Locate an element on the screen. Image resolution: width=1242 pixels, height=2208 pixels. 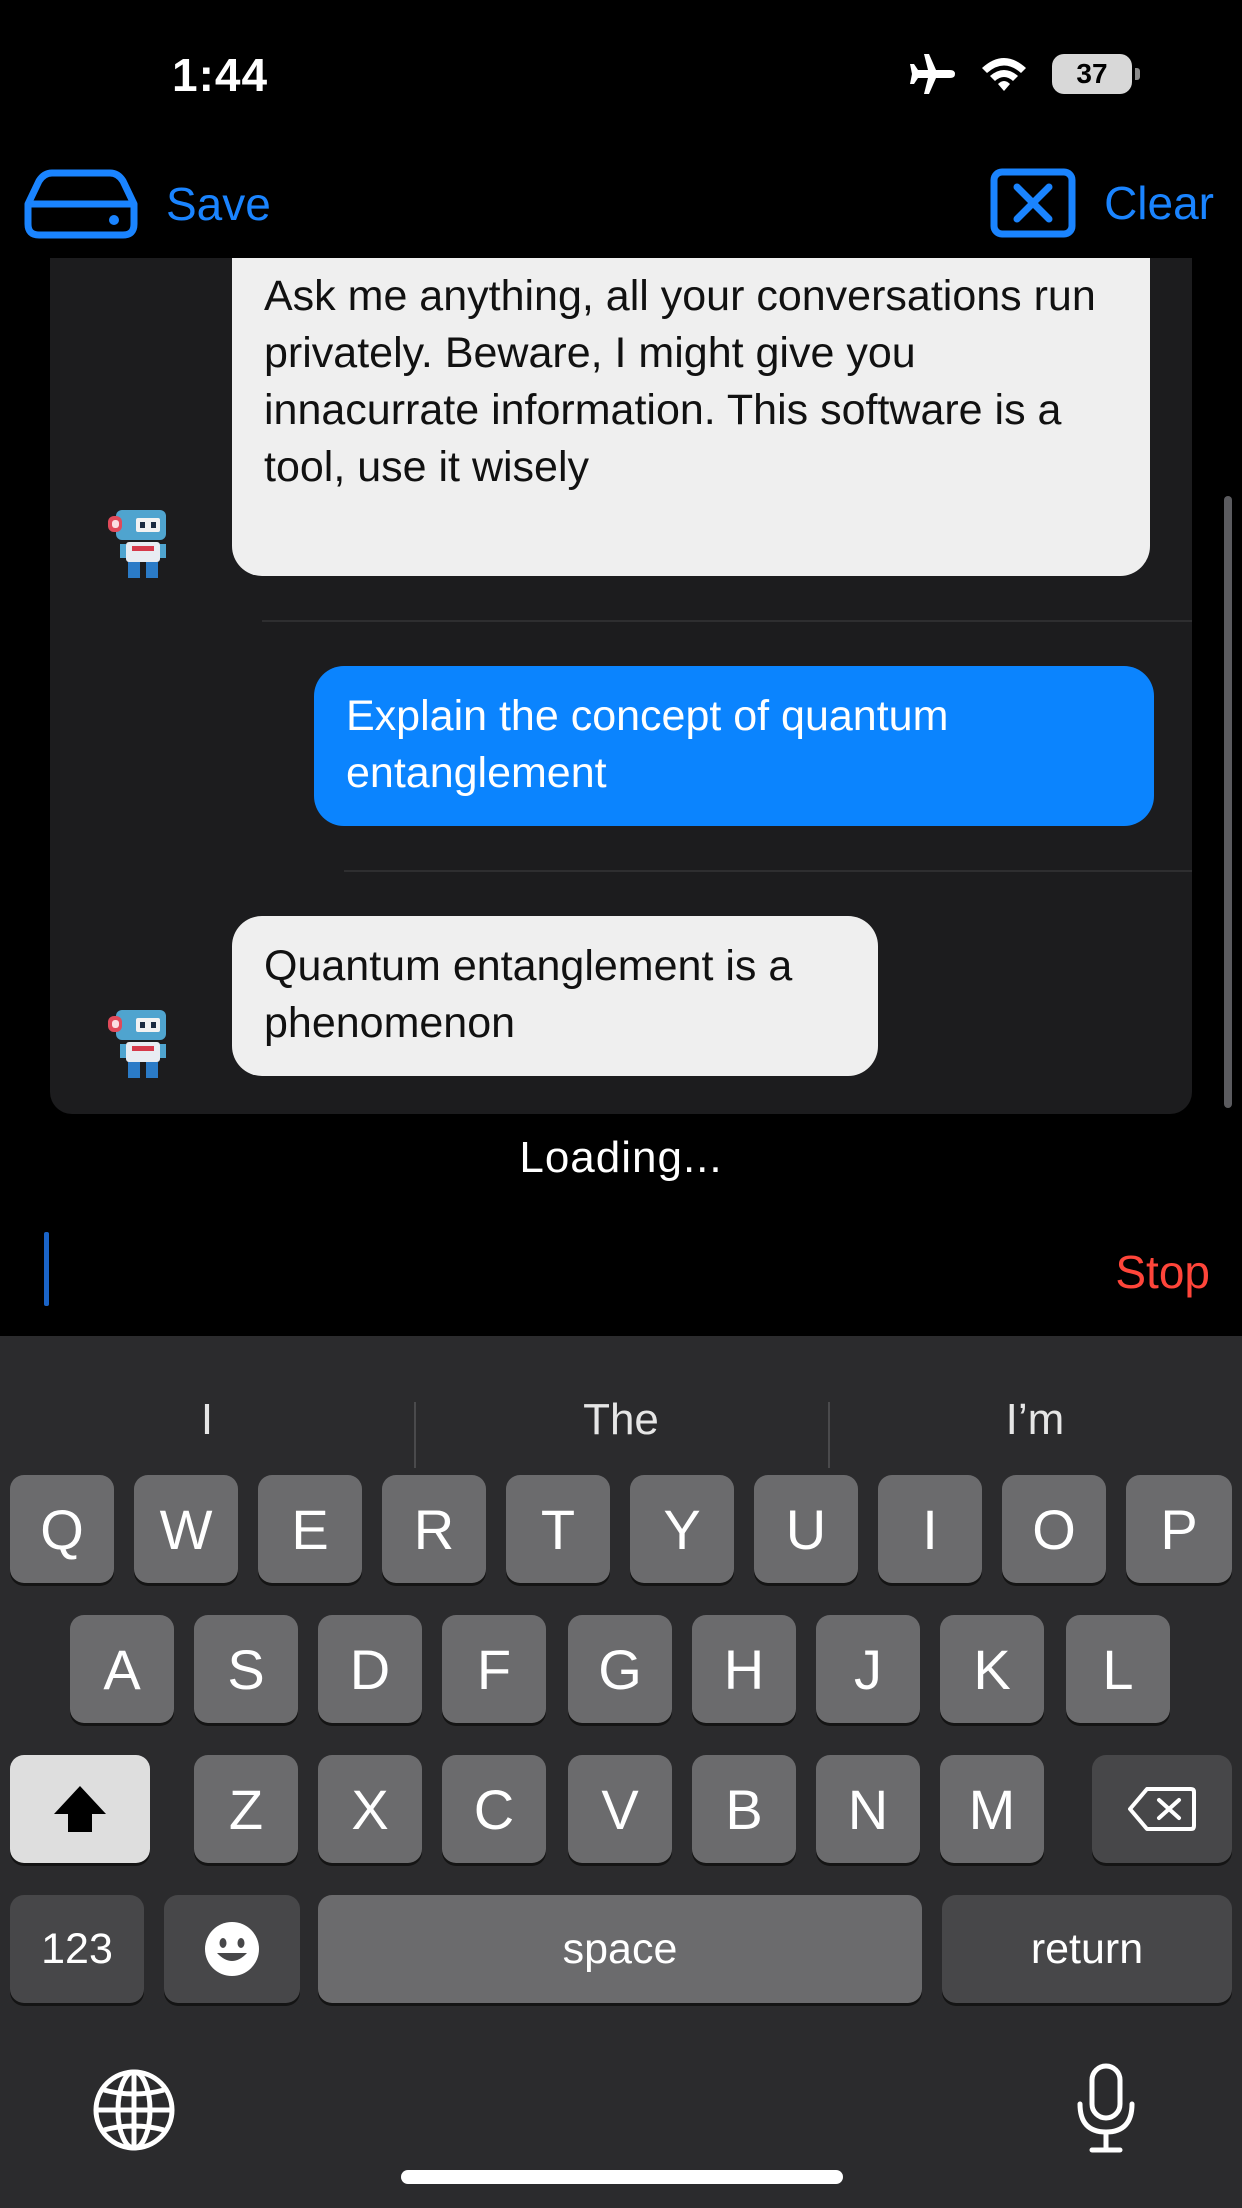
key-z: Z is located at coordinates (246, 1809).